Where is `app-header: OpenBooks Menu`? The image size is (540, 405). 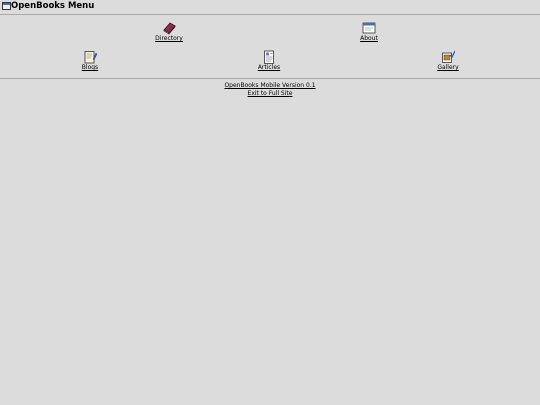
app-header: OpenBooks Menu is located at coordinates (270, 7).